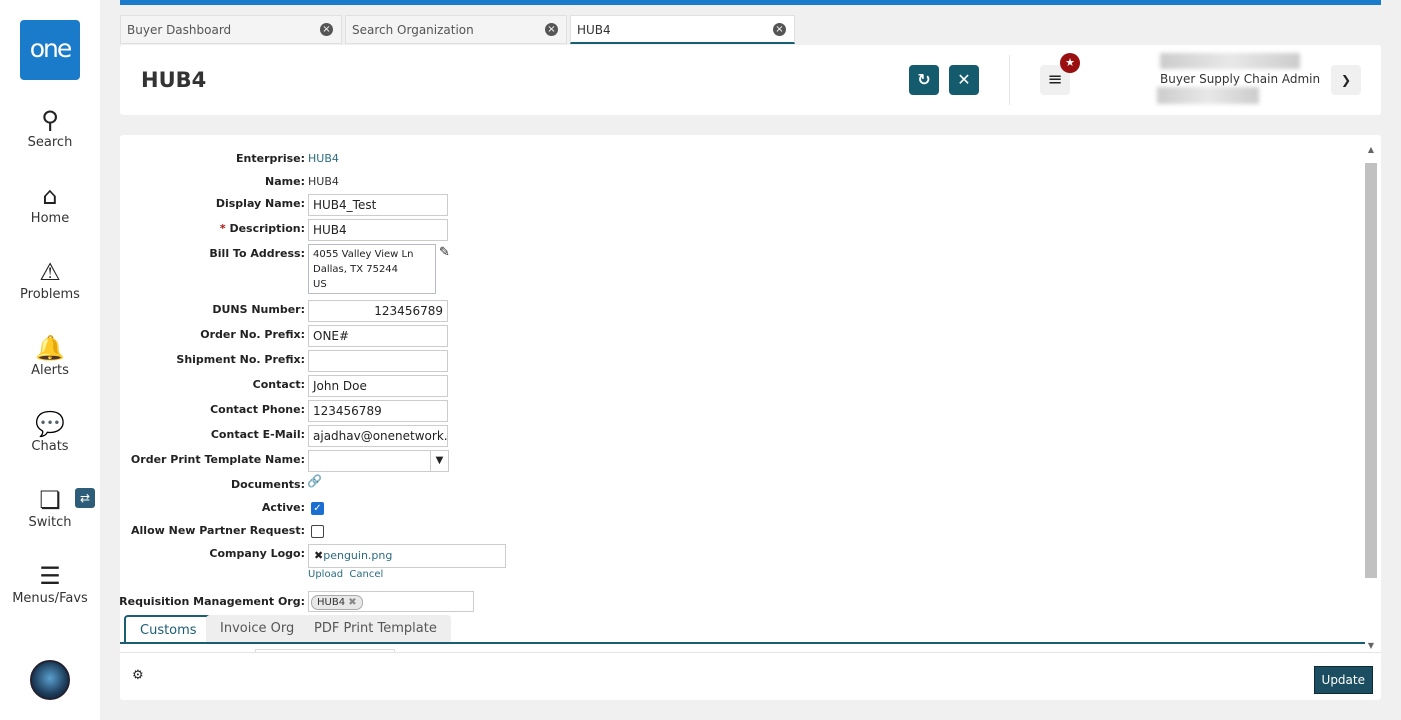 The width and height of the screenshot is (1401, 720). I want to click on label: Contact E-Mail:, so click(257, 434).